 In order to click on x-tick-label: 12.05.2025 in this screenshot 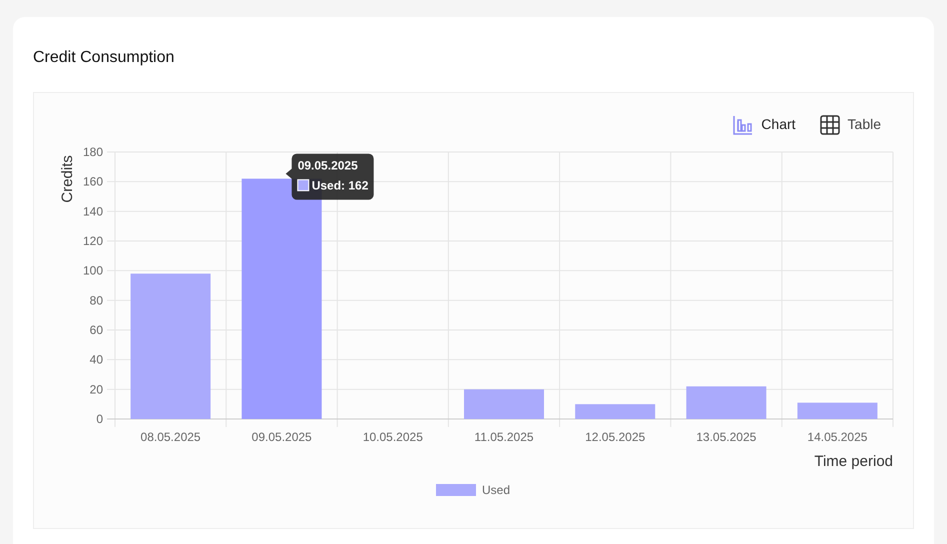, I will do `click(615, 437)`.